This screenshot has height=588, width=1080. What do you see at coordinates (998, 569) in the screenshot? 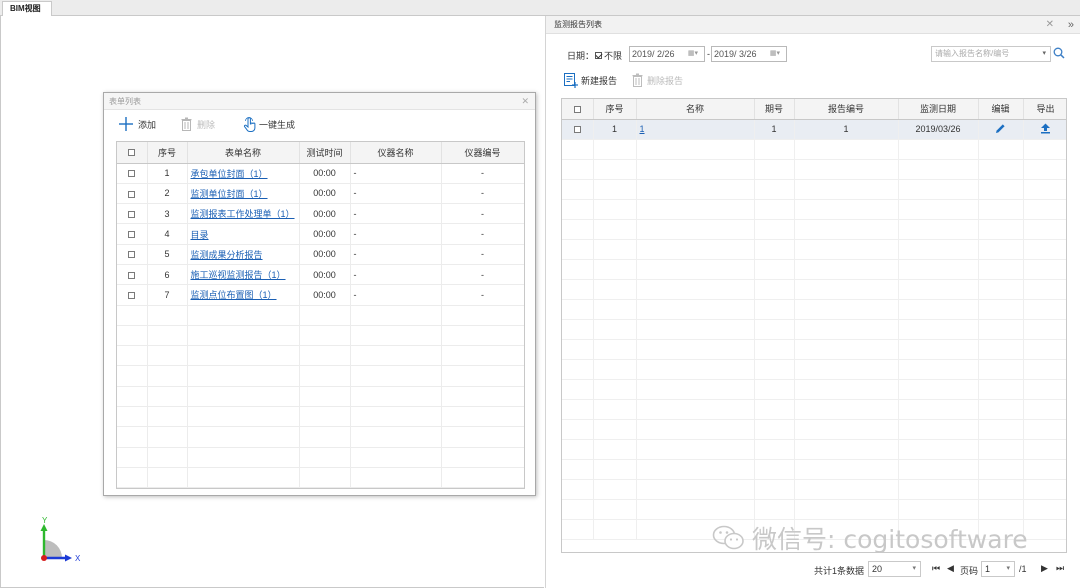
I see `page-number-select: 1 ▾` at bounding box center [998, 569].